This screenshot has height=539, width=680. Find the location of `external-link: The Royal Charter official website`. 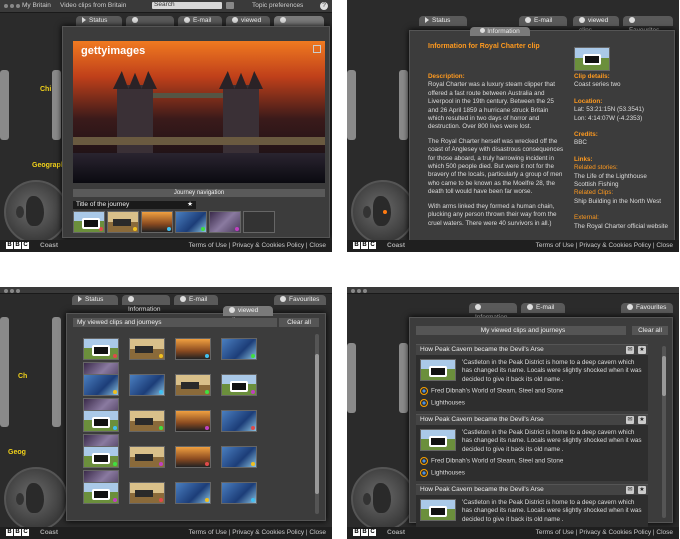

external-link: The Royal Charter official website is located at coordinates (622, 227).